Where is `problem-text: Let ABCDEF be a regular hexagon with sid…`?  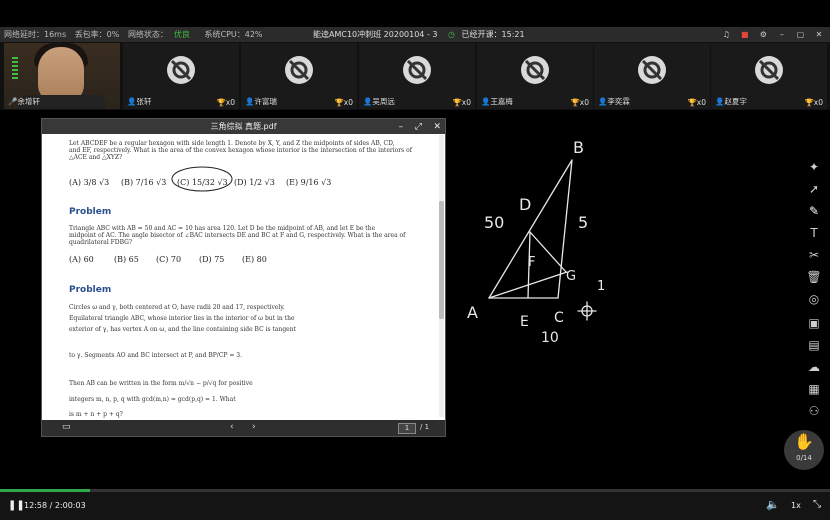 problem-text: Let ABCDEF be a regular hexagon with sid… is located at coordinates (232, 143).